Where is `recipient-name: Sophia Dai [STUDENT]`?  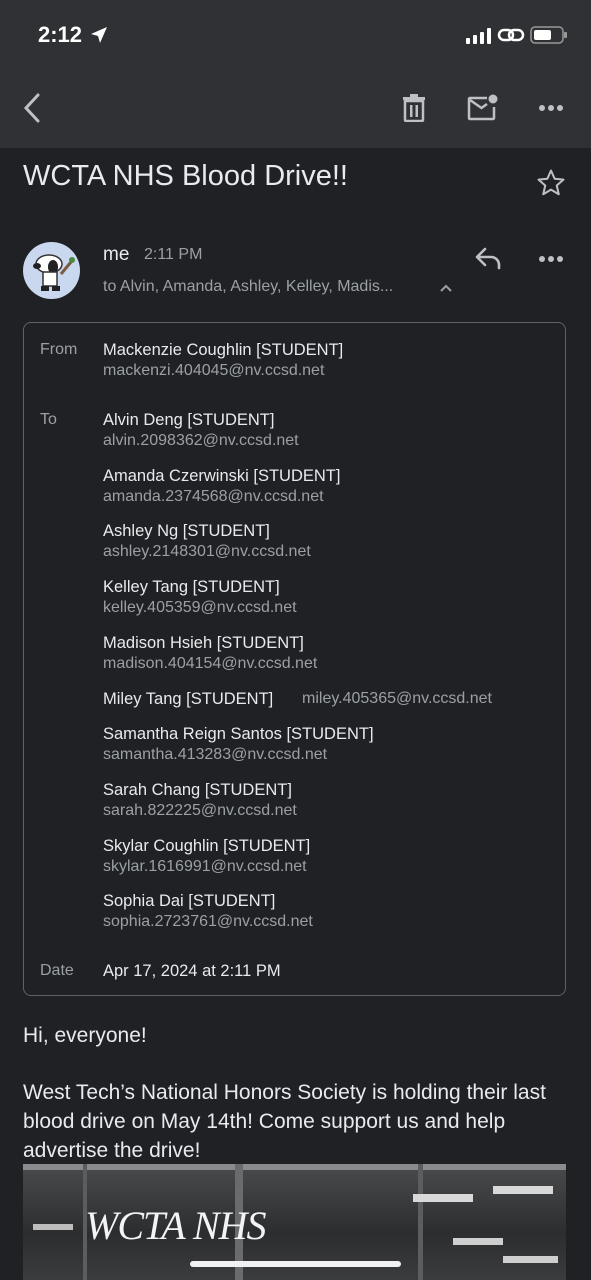
recipient-name: Sophia Dai [STUDENT] is located at coordinates (189, 901).